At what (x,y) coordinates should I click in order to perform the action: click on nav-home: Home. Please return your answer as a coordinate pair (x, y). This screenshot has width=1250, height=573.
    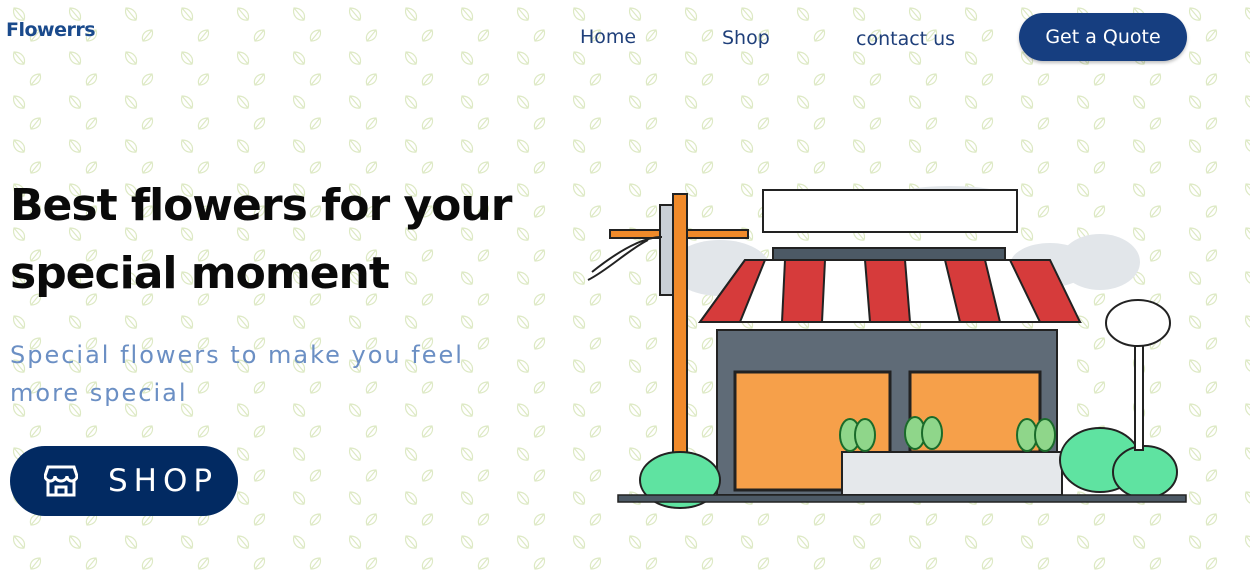
    Looking at the image, I should click on (608, 37).